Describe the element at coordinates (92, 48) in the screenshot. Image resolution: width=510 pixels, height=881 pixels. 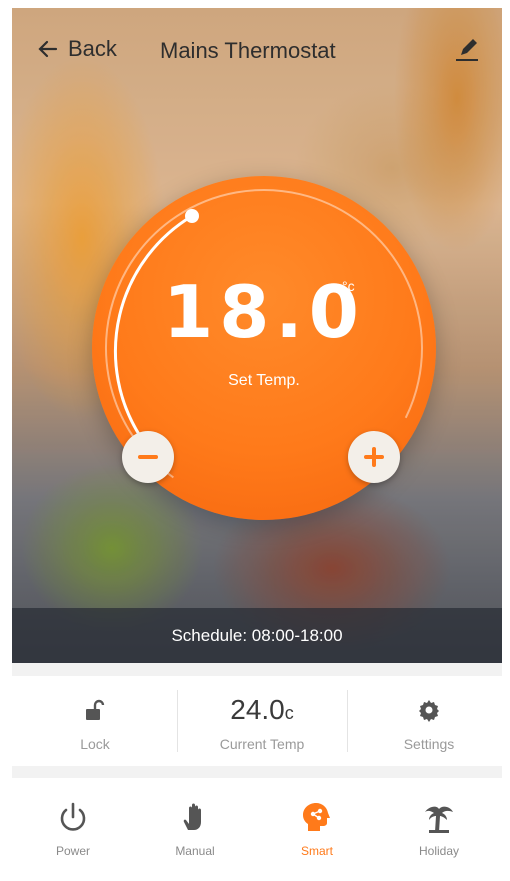
I see `back-label: Back` at that location.